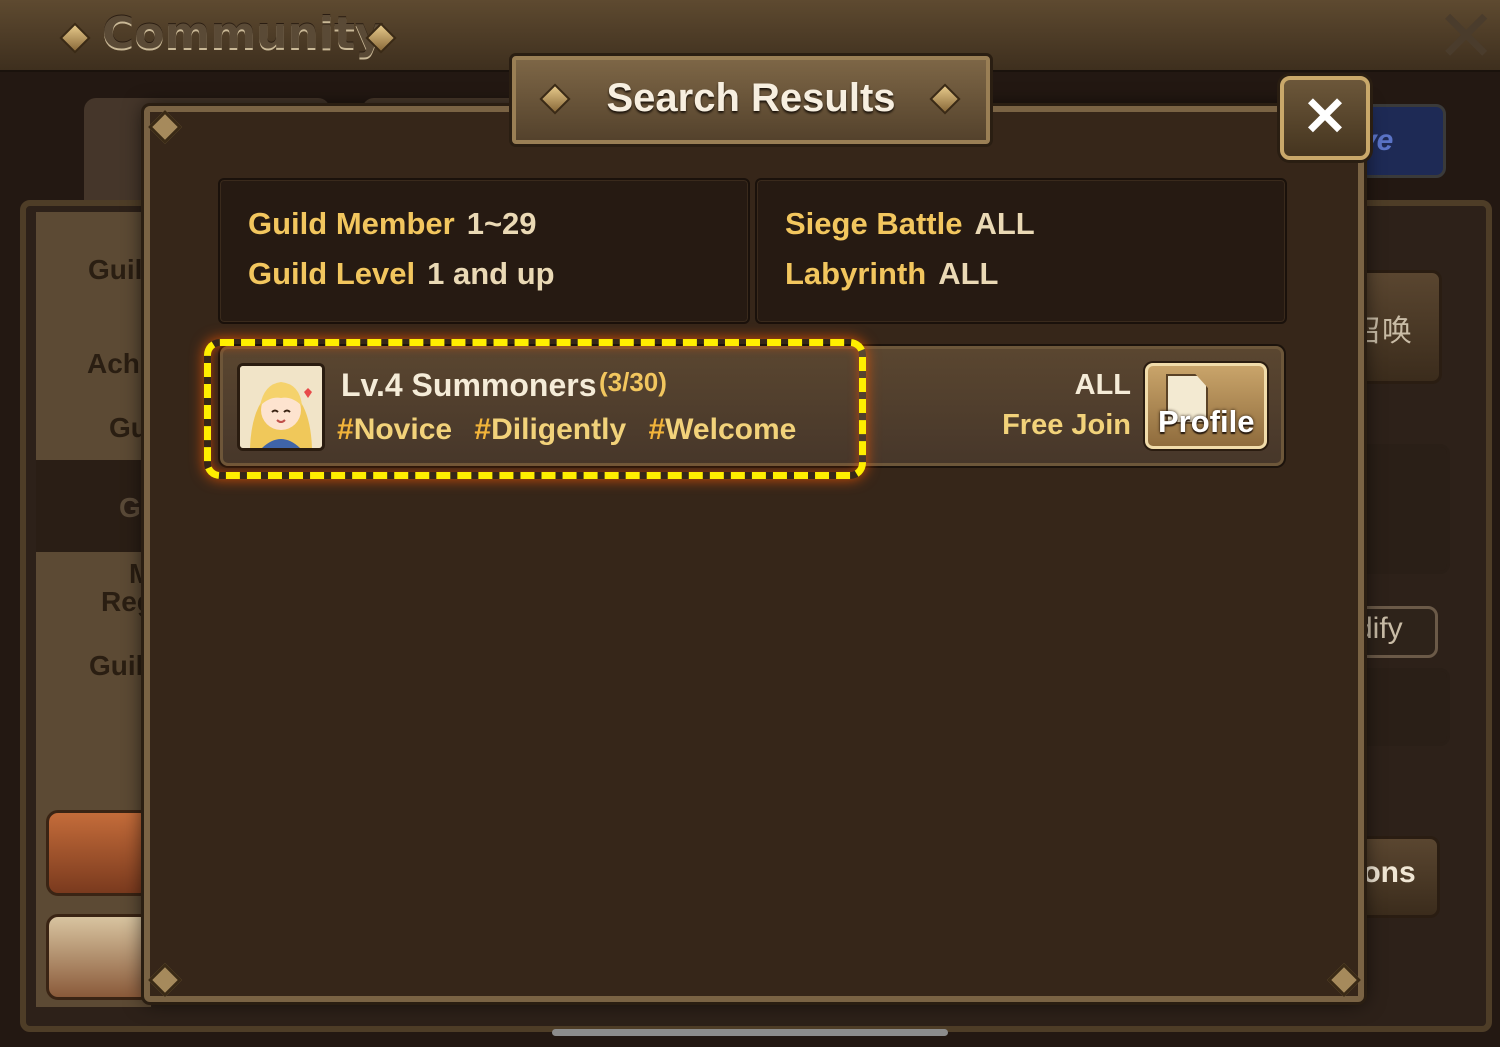  What do you see at coordinates (501, 223) in the screenshot?
I see `filter-value: 1~29` at bounding box center [501, 223].